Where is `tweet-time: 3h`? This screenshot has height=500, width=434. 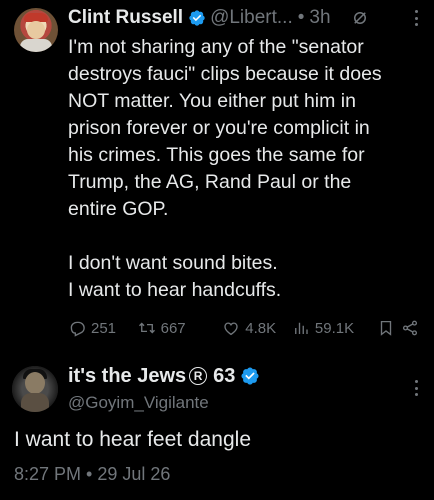
tweet-time: 3h is located at coordinates (319, 18).